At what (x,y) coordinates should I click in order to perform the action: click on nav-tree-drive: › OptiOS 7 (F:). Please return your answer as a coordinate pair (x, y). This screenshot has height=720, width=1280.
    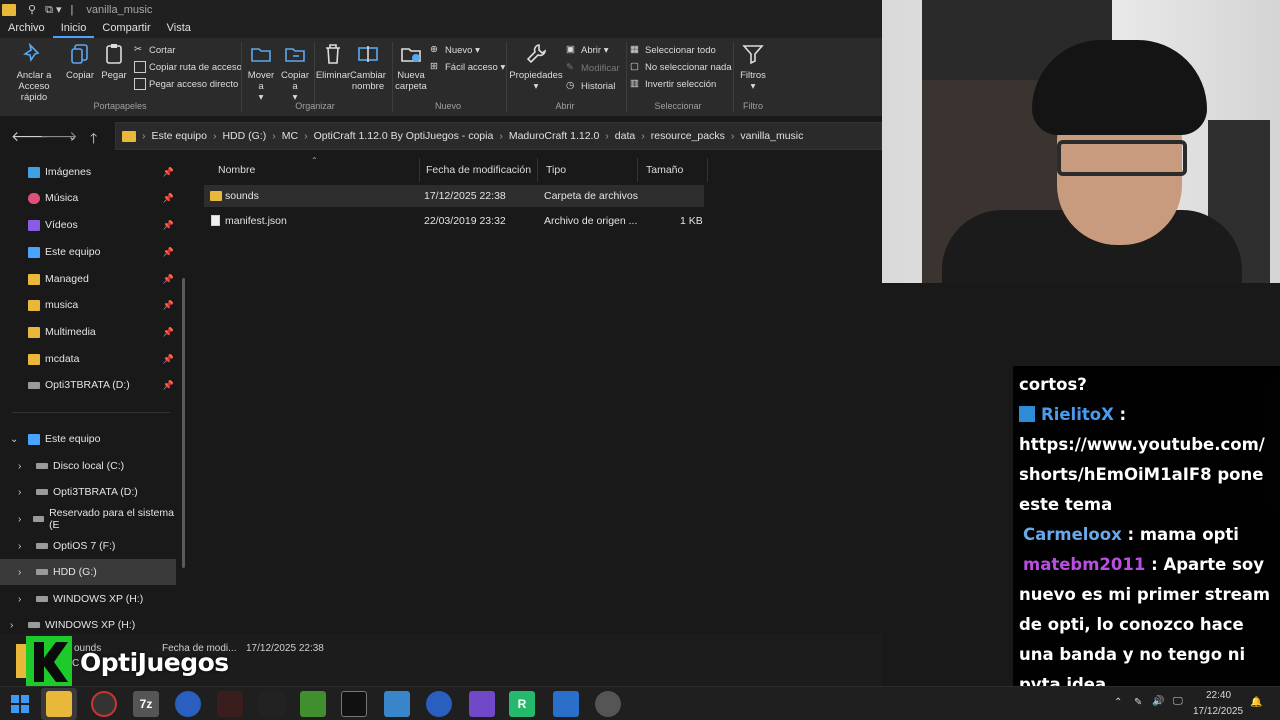
    Looking at the image, I should click on (88, 546).